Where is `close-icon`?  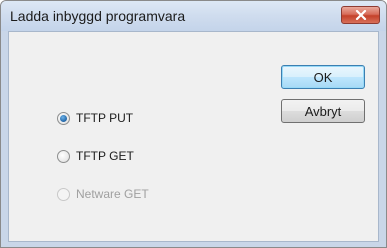
close-icon is located at coordinates (361, 15).